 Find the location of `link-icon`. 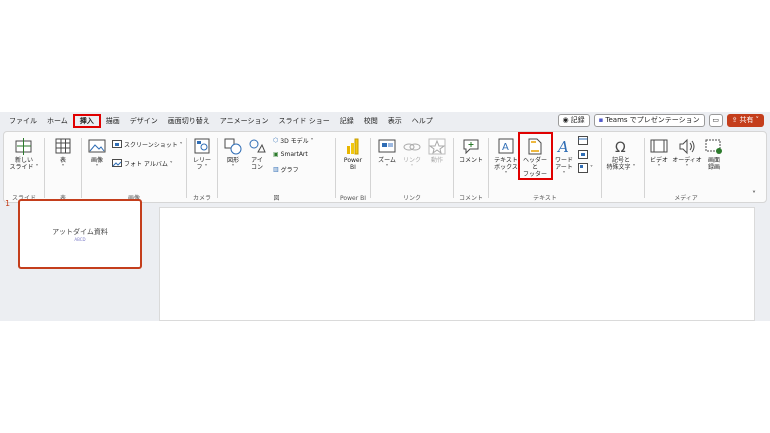

link-icon is located at coordinates (412, 147).